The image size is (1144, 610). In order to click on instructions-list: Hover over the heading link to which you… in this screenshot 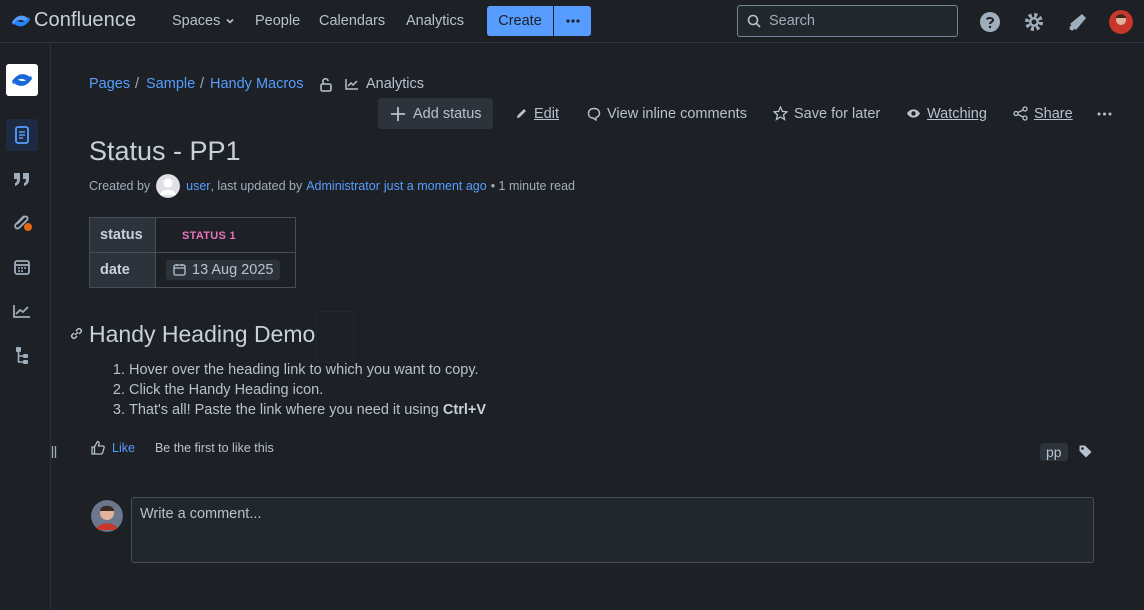, I will do `click(300, 390)`.